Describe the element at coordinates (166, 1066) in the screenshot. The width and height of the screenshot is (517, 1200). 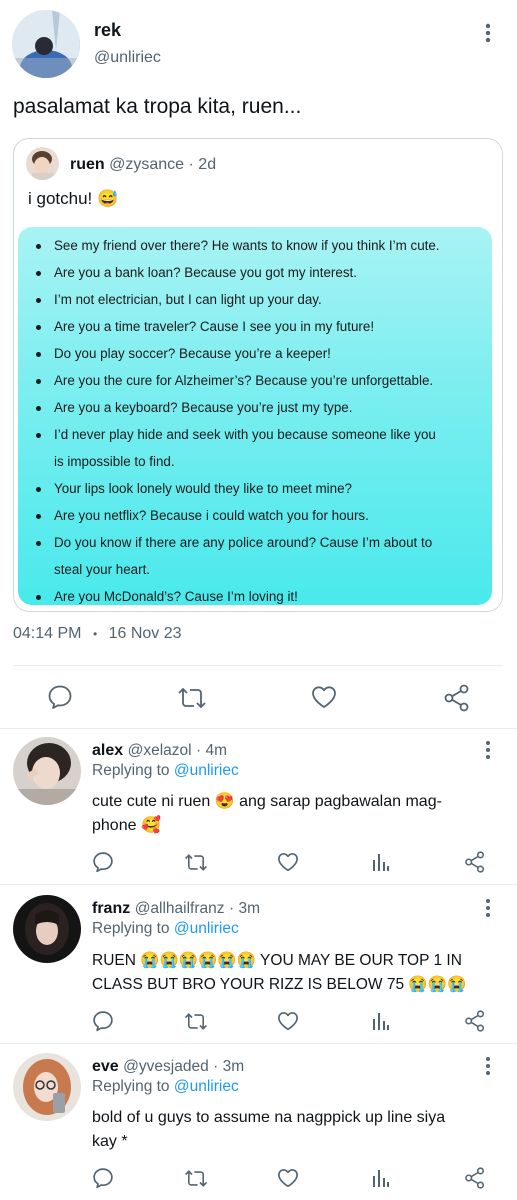
I see `reply-author-handle: @yvesjaded` at that location.